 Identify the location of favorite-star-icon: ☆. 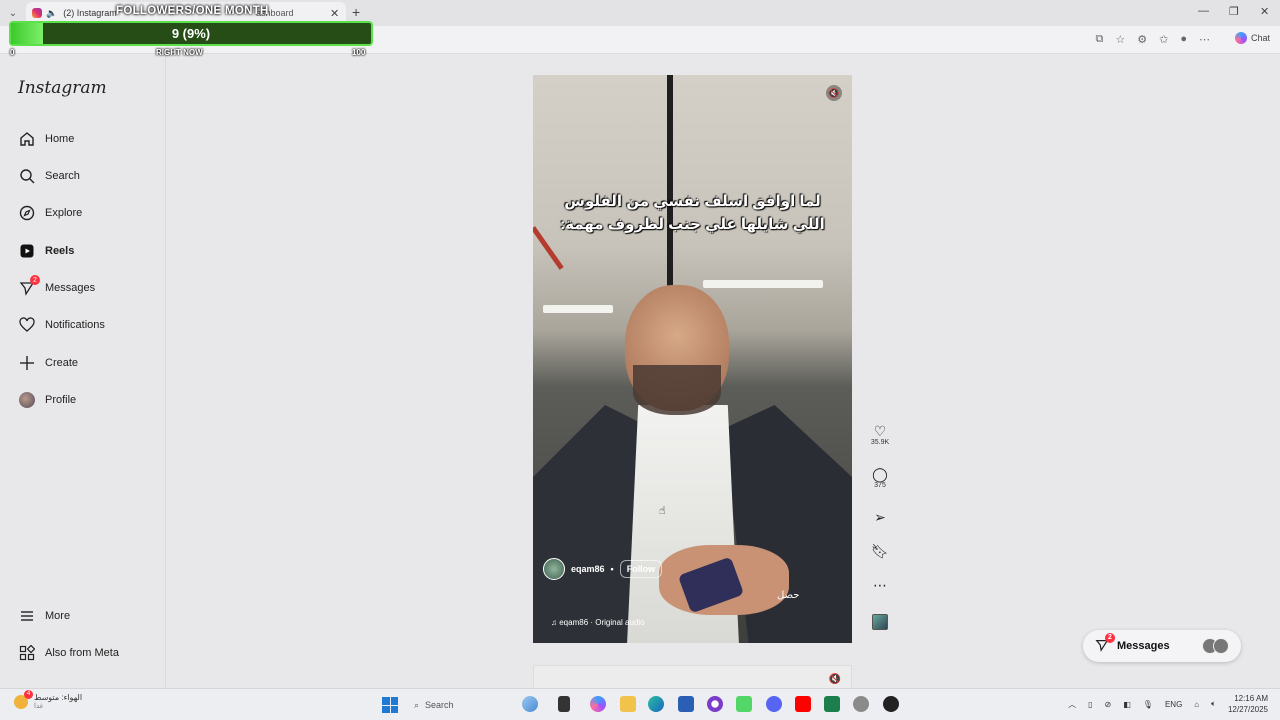
(1120, 39).